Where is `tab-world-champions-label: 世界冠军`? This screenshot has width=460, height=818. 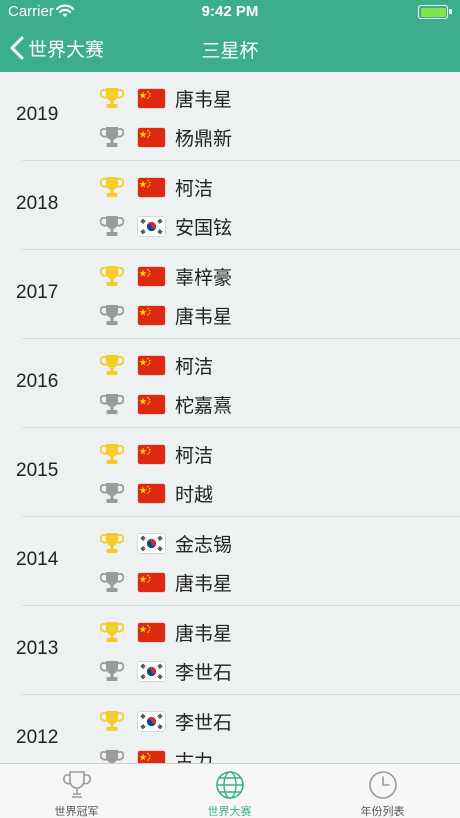
tab-world-champions-label: 世界冠军 is located at coordinates (76, 811).